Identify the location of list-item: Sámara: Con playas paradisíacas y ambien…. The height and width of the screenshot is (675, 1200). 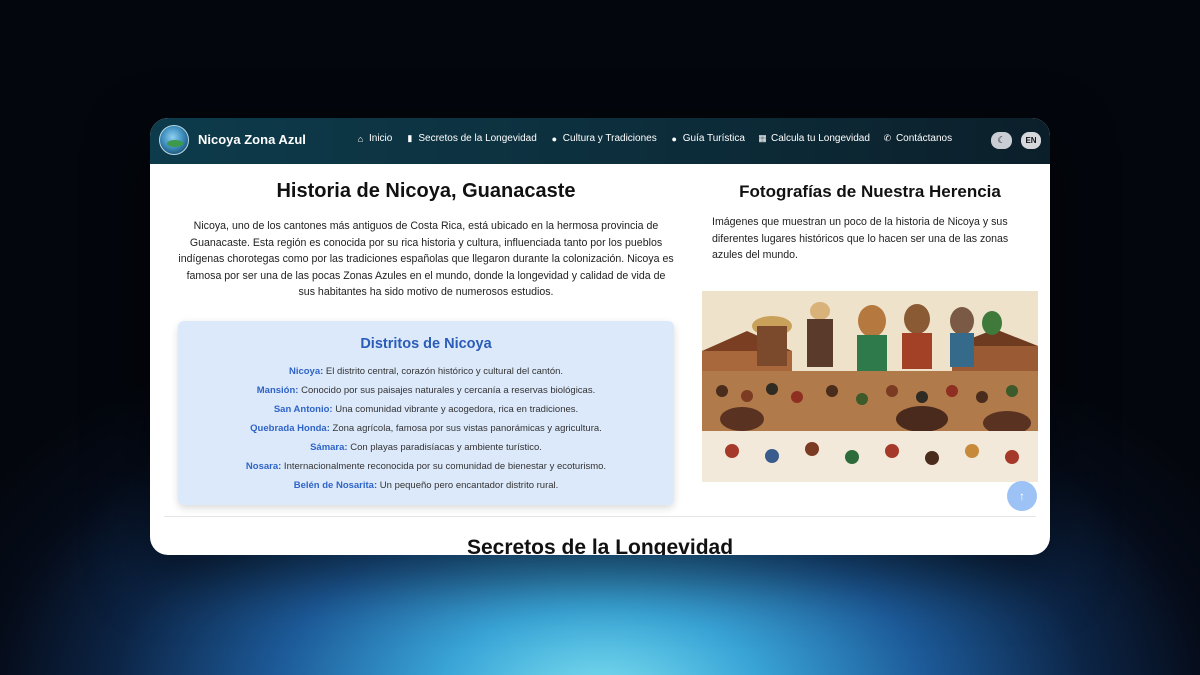
(426, 447).